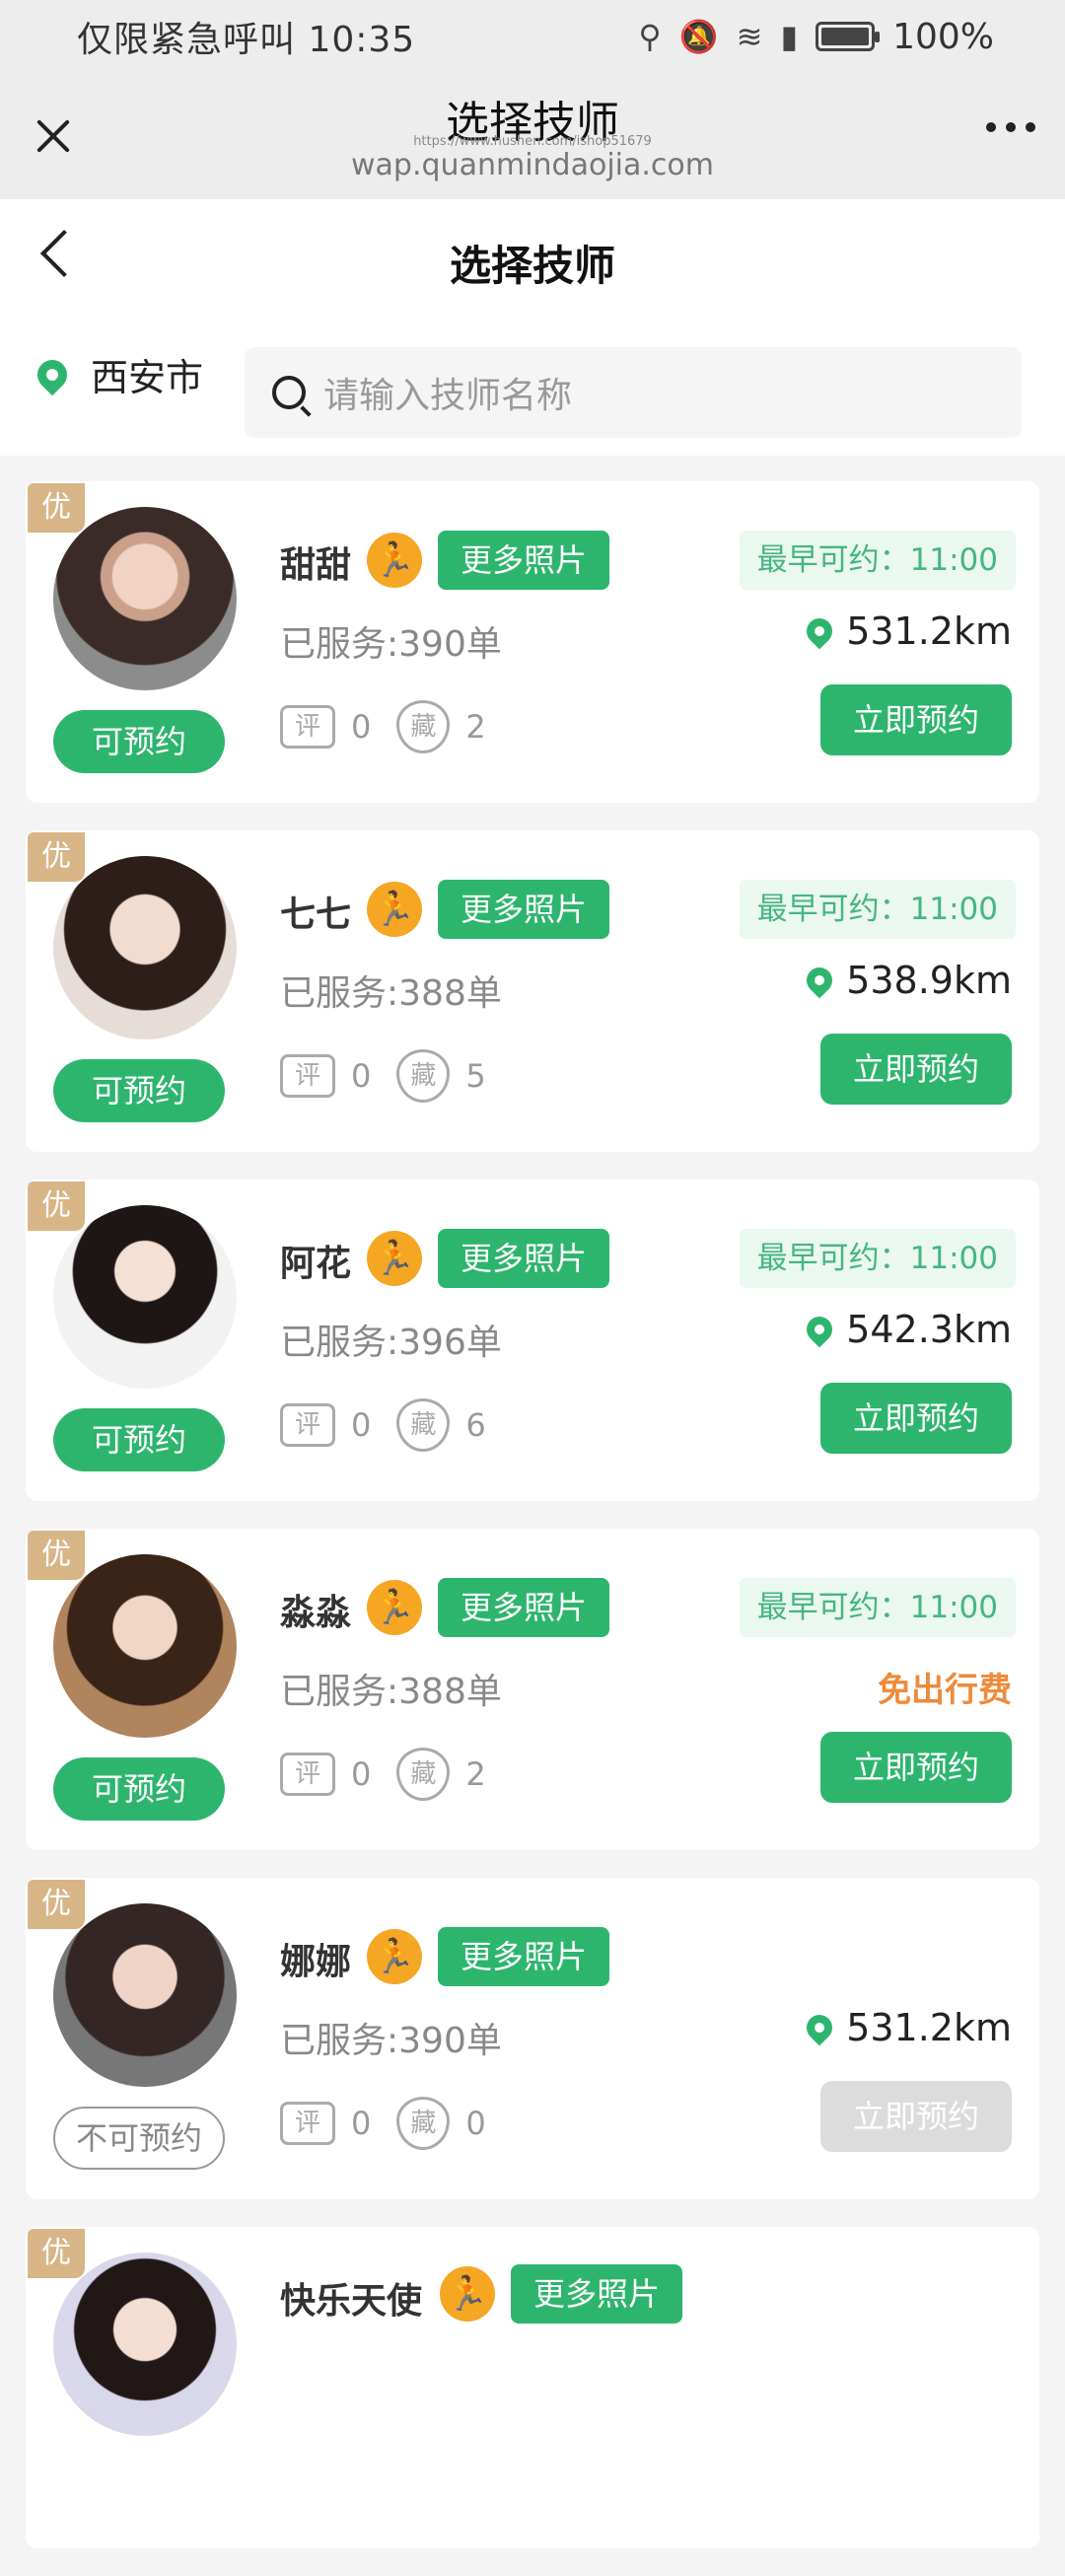  I want to click on battery-percent: 100%, so click(943, 36).